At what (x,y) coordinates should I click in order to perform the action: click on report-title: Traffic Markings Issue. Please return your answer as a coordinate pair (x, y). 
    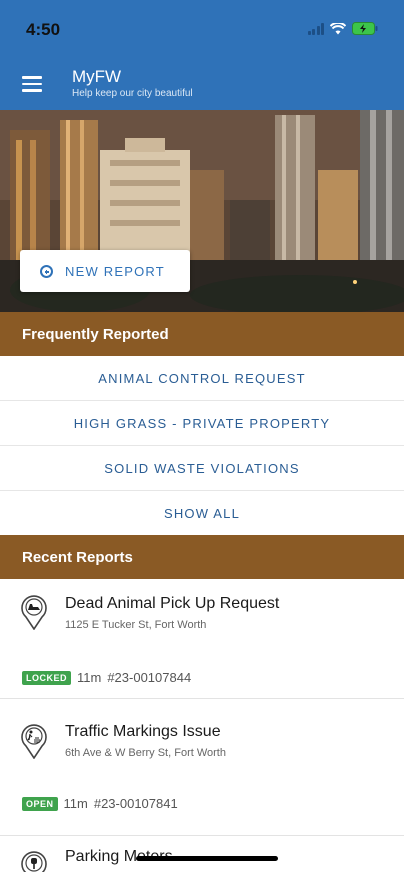
    Looking at the image, I should click on (143, 731).